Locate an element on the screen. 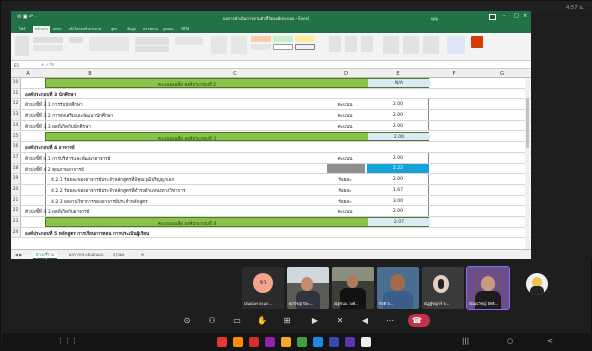 The height and width of the screenshot is (351, 592). table-row: 23 คะแนนเฉลี่ย องค์ประกอบที่ 4 2.07 is located at coordinates (271, 222).